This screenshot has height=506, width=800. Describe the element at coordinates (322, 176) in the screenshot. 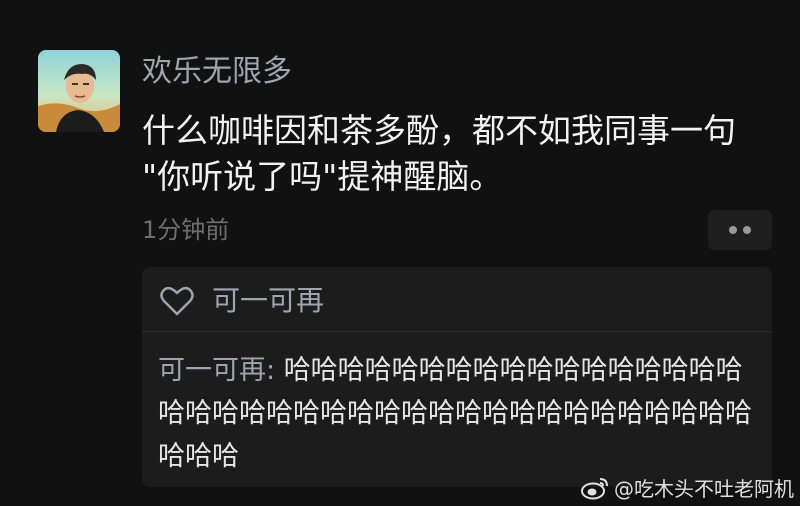

I see `post-text-line: "你听说了吗"提神醒脑。` at that location.